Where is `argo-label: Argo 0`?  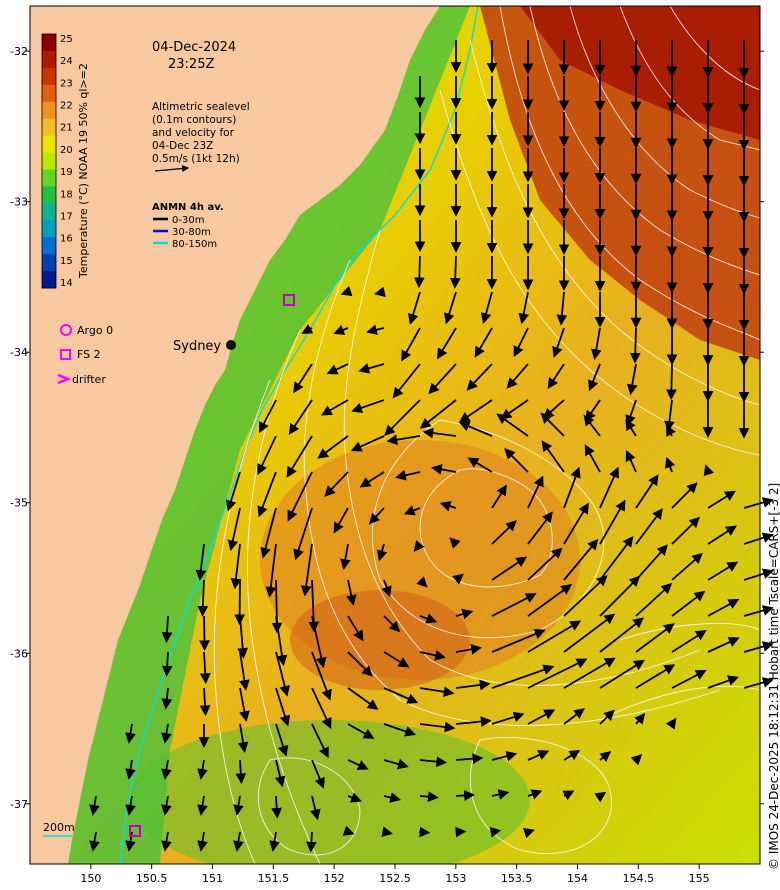 argo-label: Argo 0 is located at coordinates (95, 330).